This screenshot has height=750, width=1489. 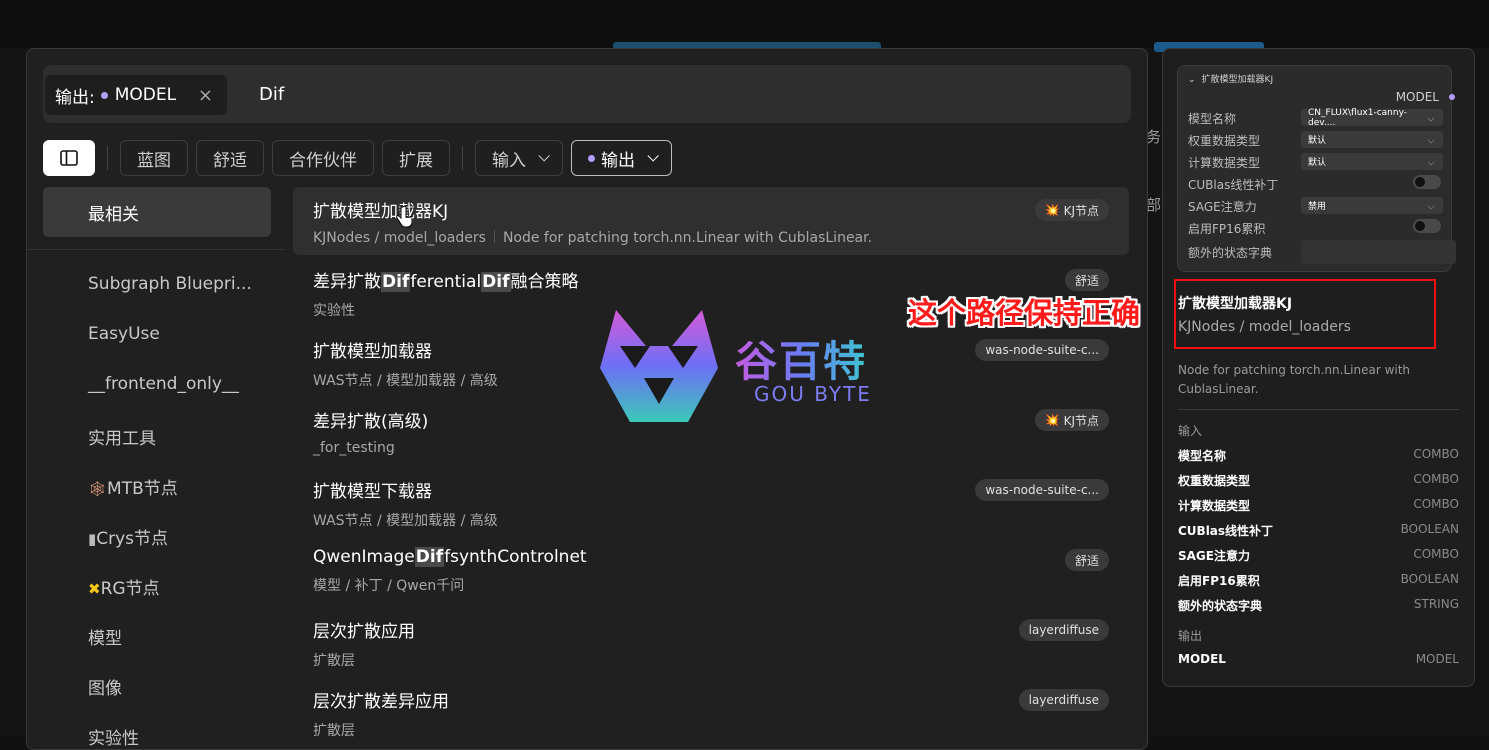 I want to click on goubyte-logo-icon, so click(x=659, y=366).